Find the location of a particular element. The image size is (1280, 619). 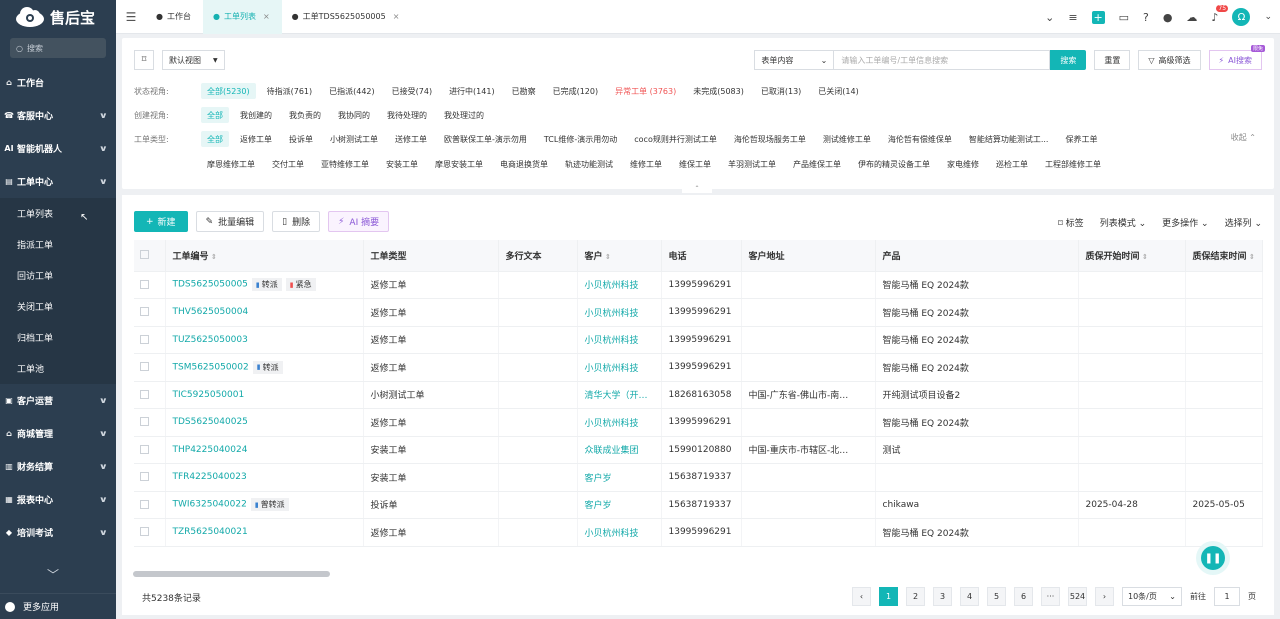

bookmark-icon: ⌑ is located at coordinates (144, 60).